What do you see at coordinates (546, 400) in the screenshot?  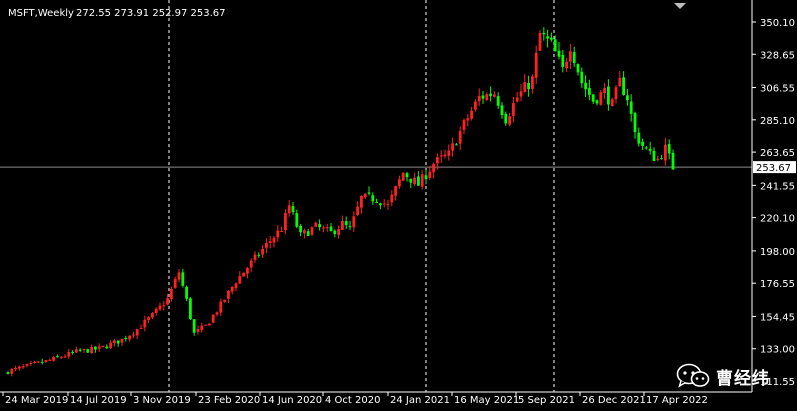 I see `time-tick-label: 5 Sep 2021` at bounding box center [546, 400].